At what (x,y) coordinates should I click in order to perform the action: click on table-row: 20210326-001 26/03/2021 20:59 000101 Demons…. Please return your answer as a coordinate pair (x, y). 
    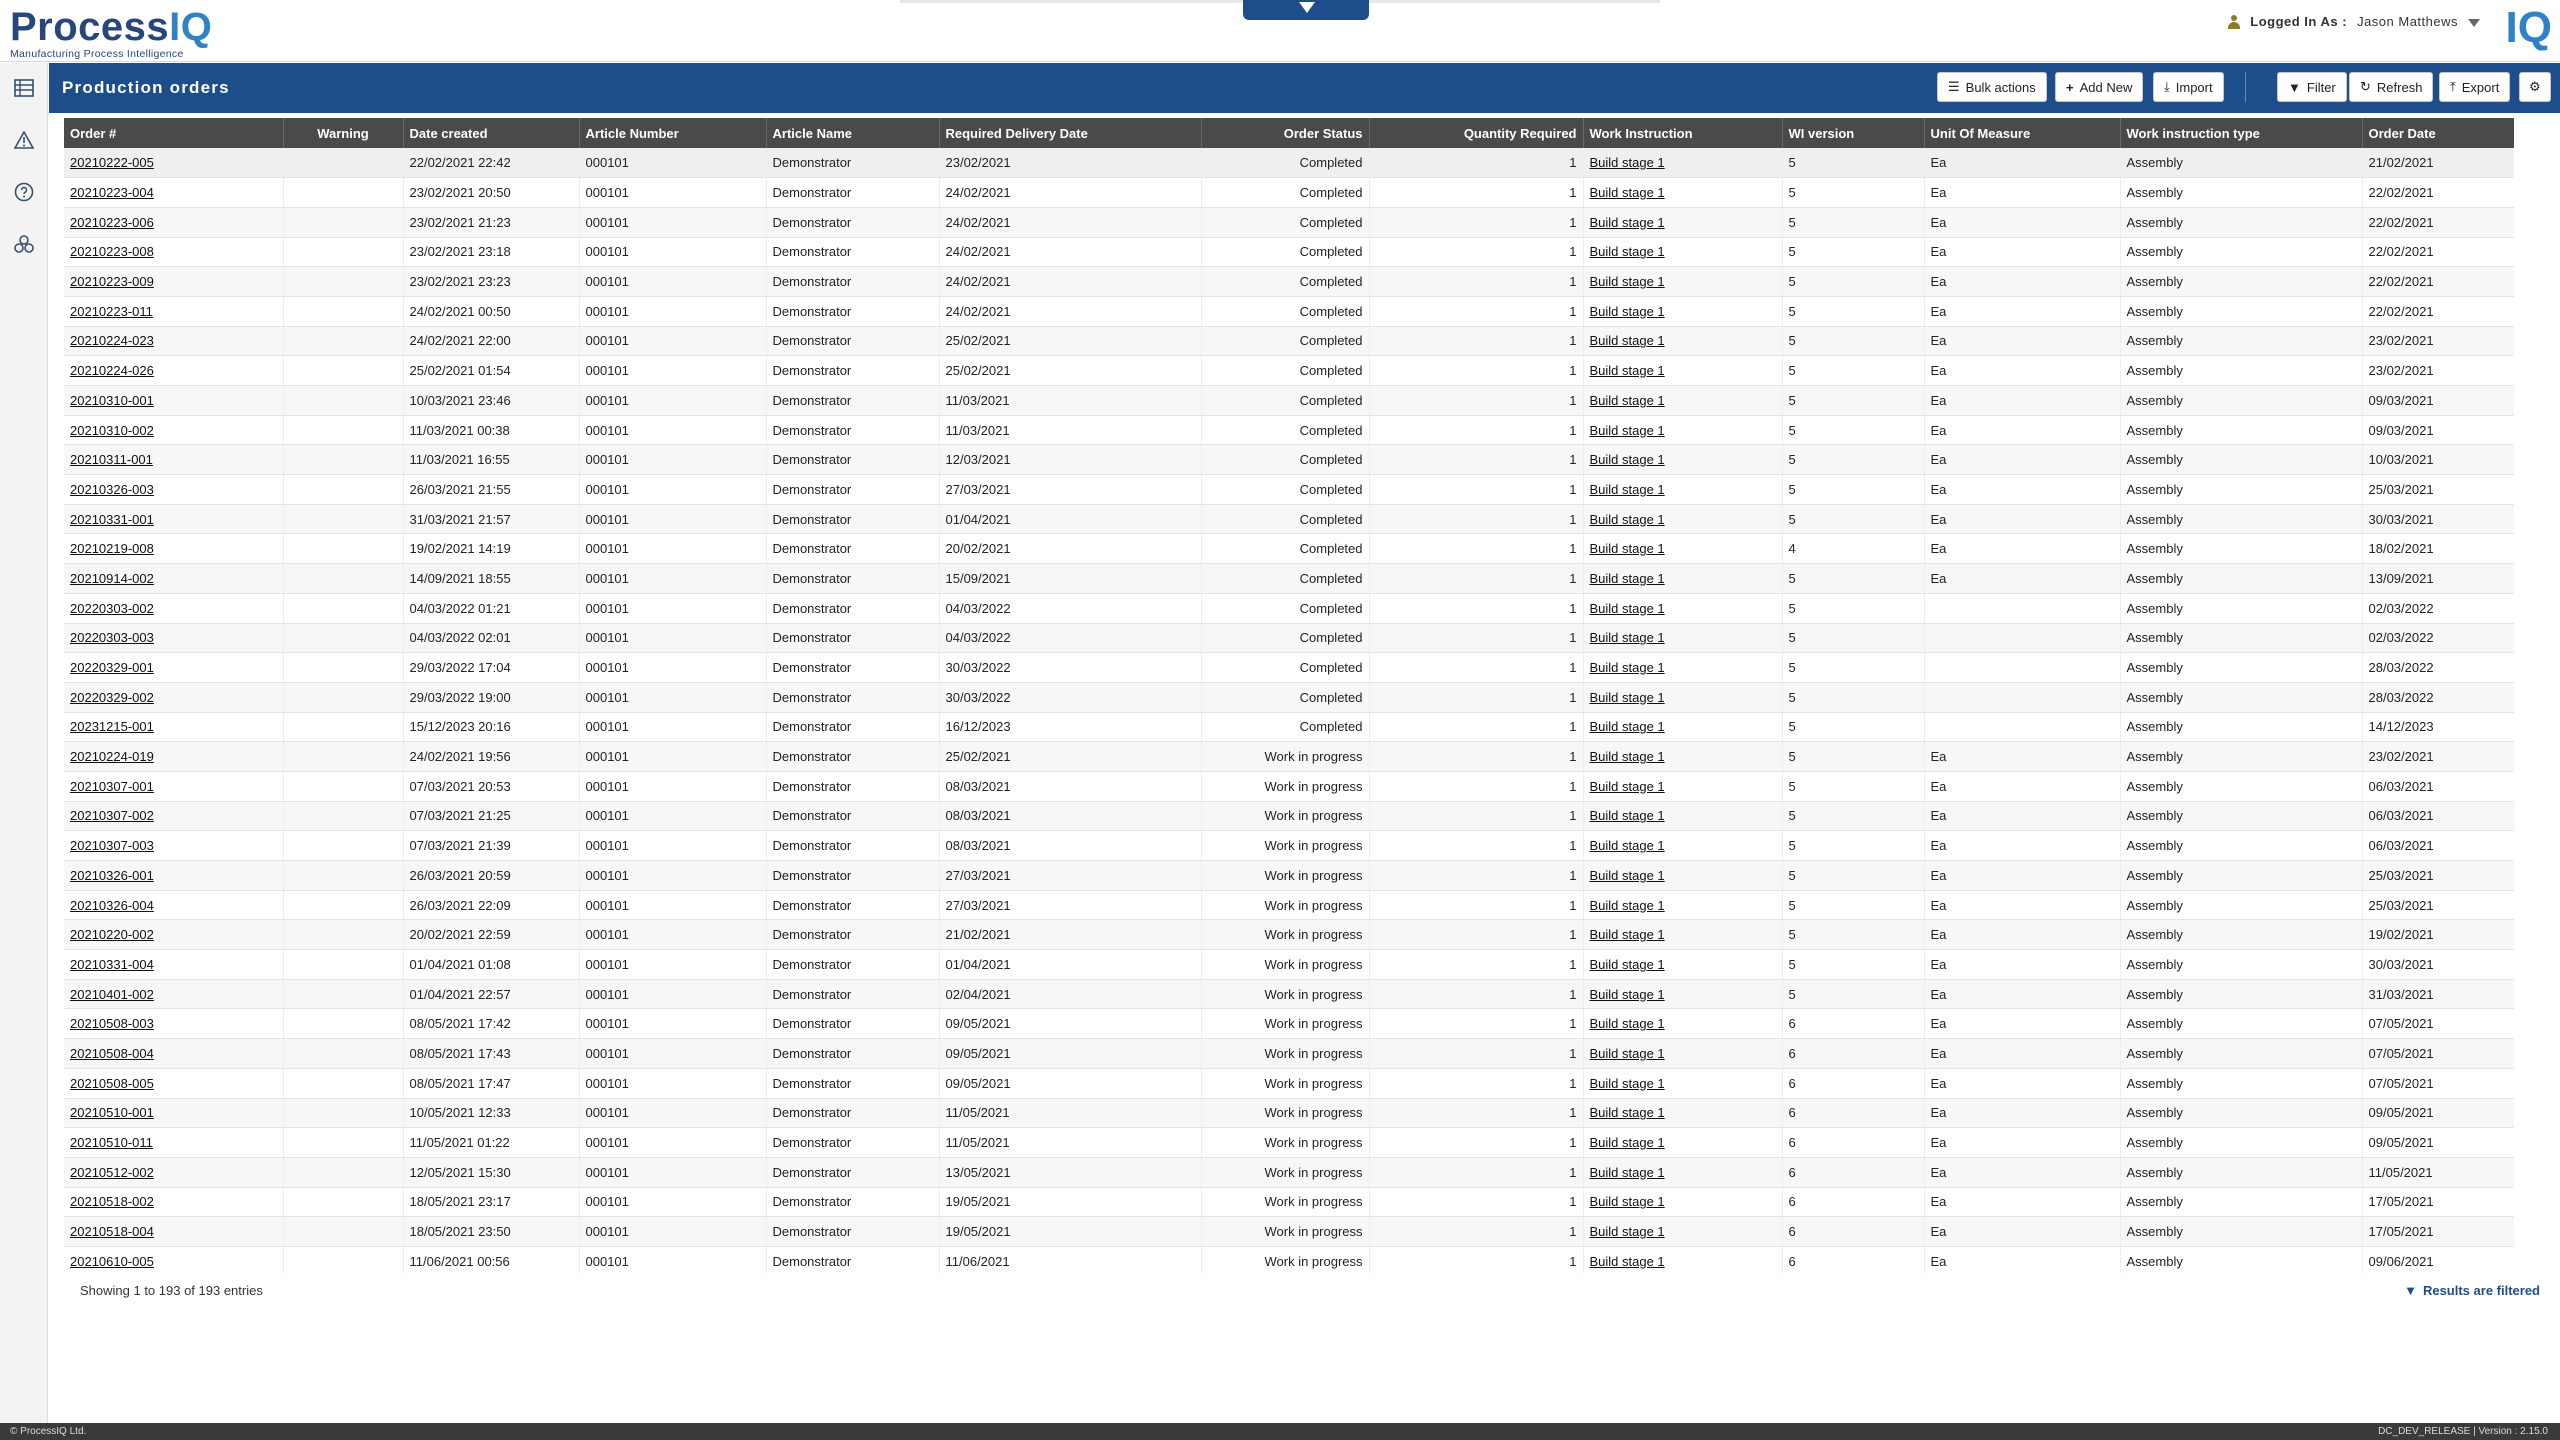
    Looking at the image, I should click on (1289, 875).